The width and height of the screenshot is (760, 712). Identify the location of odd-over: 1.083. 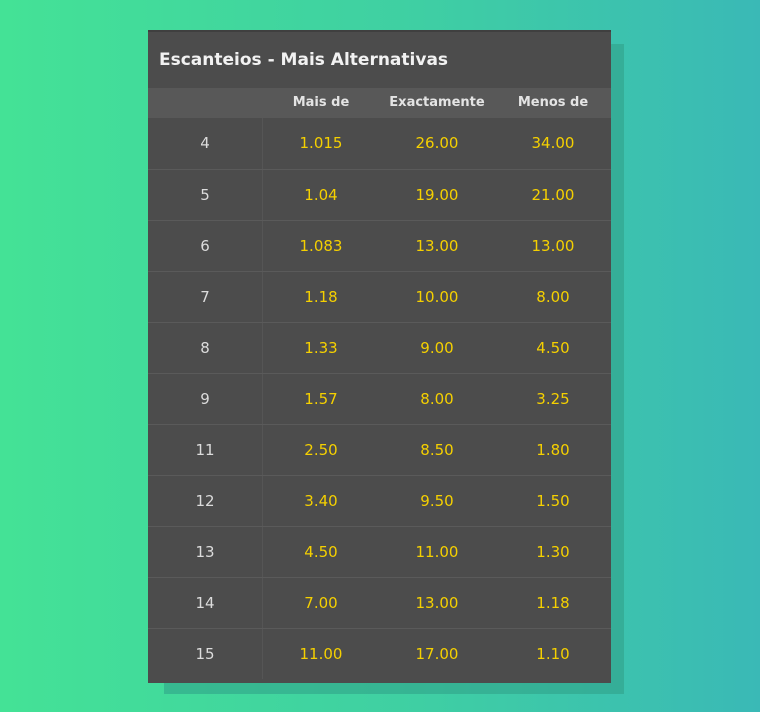
(321, 246).